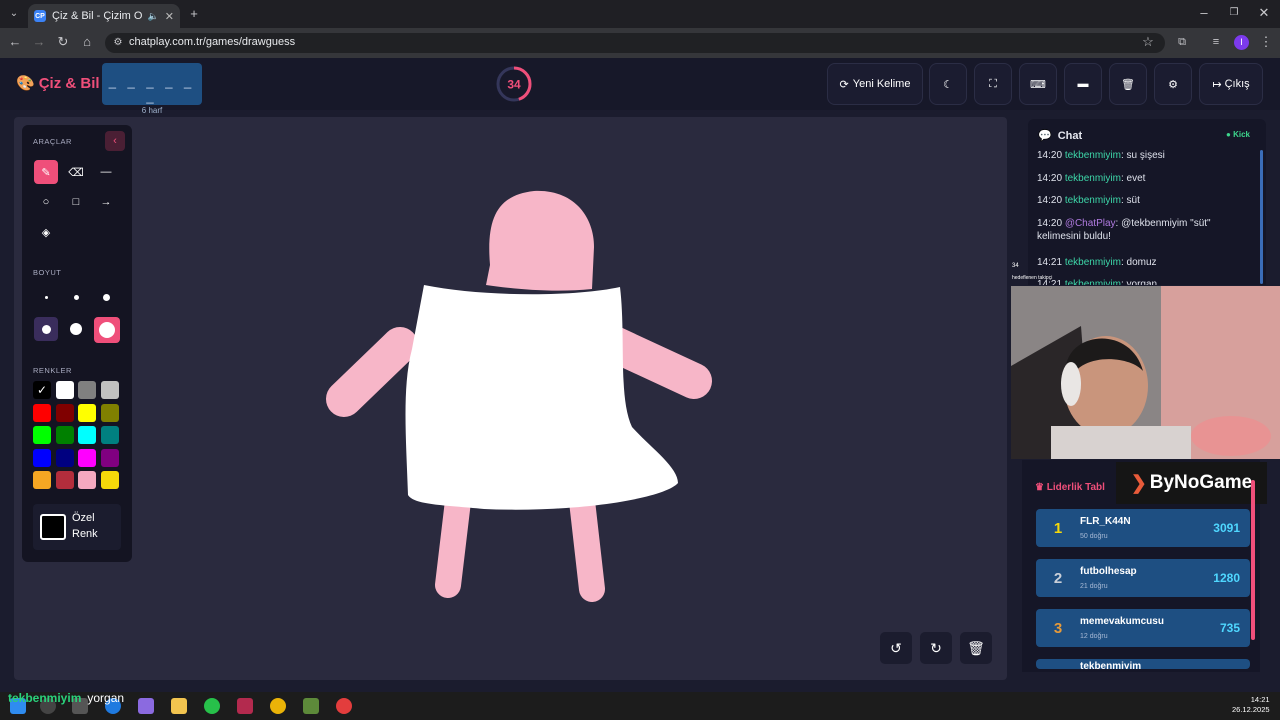 The height and width of the screenshot is (720, 1280). What do you see at coordinates (1253, 560) in the screenshot?
I see `leaderboard-scrollbar` at bounding box center [1253, 560].